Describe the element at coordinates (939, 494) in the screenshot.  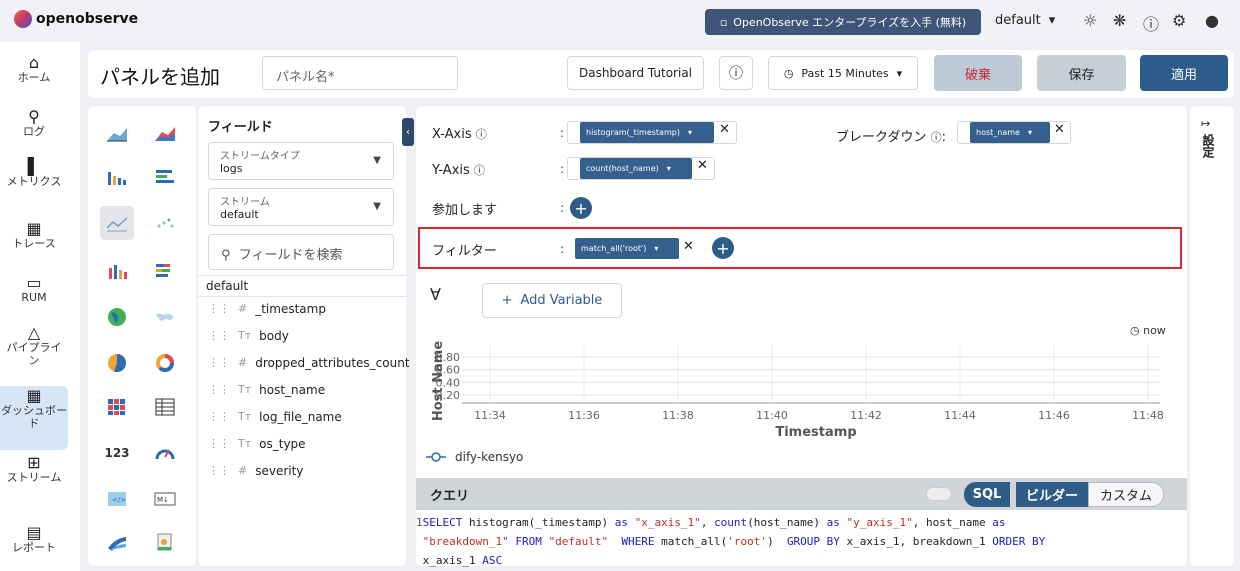
I see `fx-toggle` at that location.